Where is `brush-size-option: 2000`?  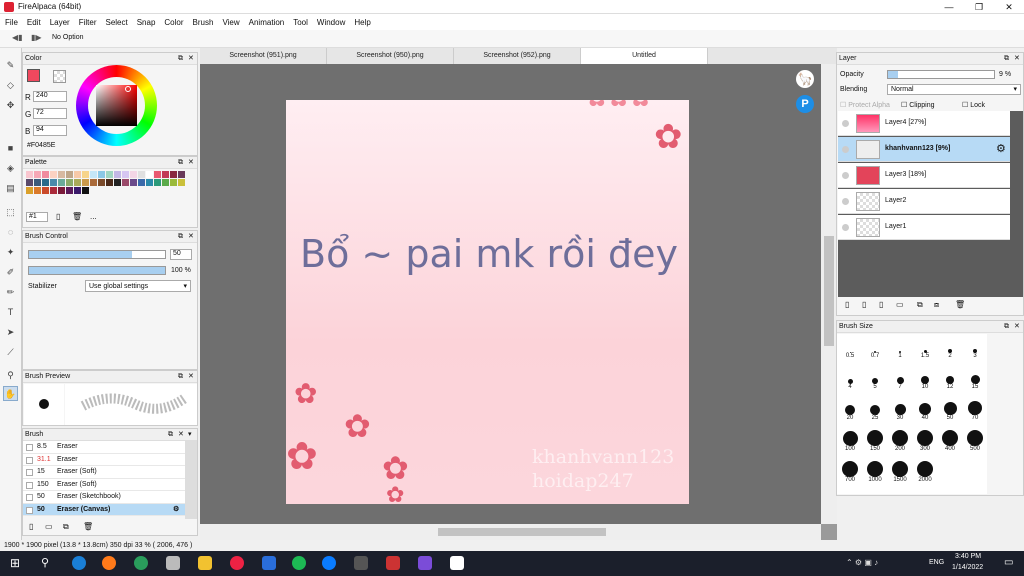 brush-size-option: 2000 is located at coordinates (925, 472).